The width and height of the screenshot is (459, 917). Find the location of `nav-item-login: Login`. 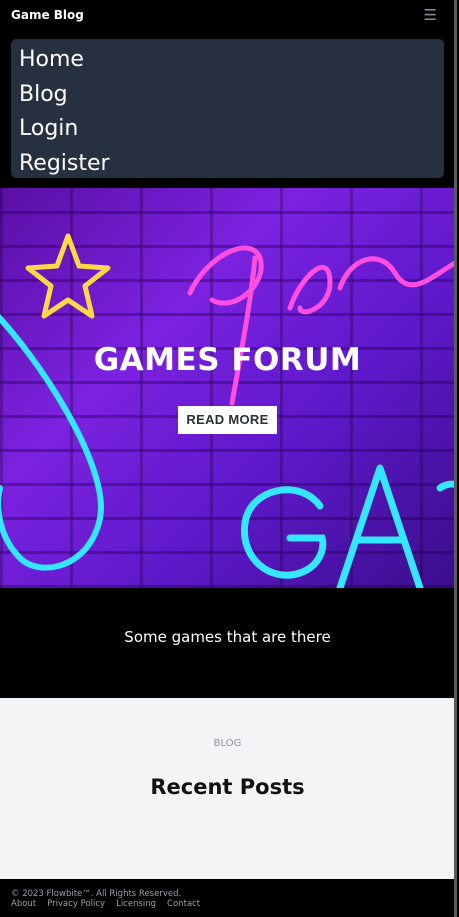

nav-item-login: Login is located at coordinates (227, 129).